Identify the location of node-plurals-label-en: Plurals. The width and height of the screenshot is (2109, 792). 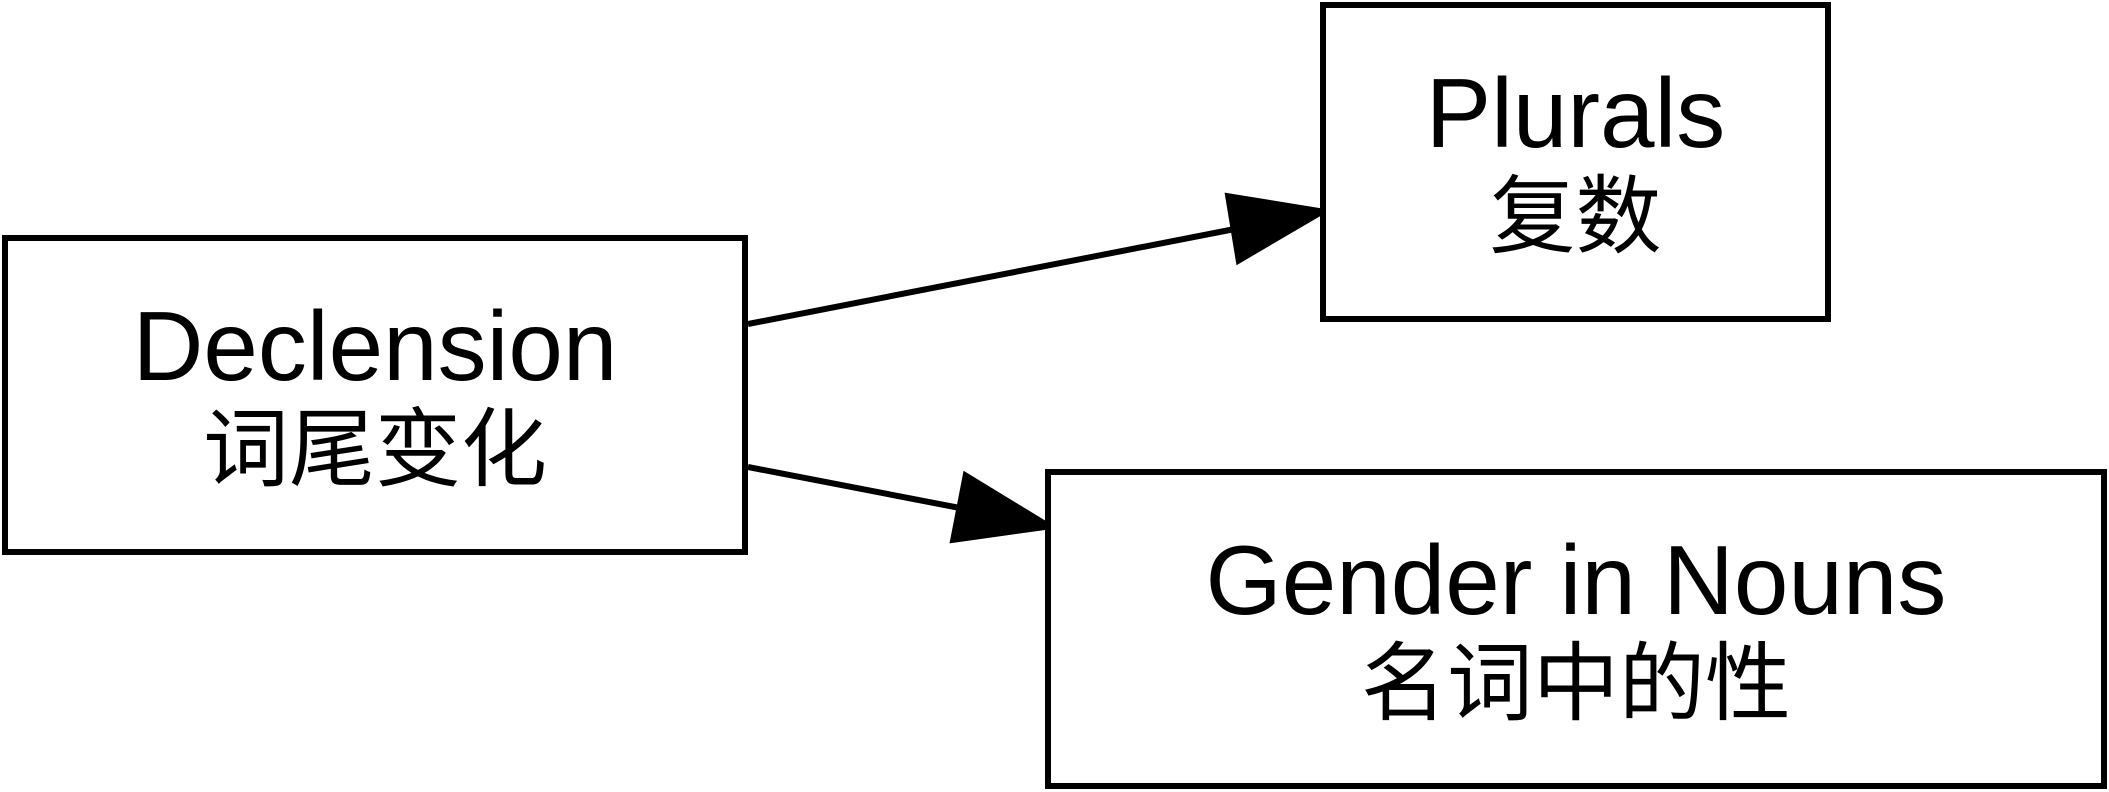
(1575, 112).